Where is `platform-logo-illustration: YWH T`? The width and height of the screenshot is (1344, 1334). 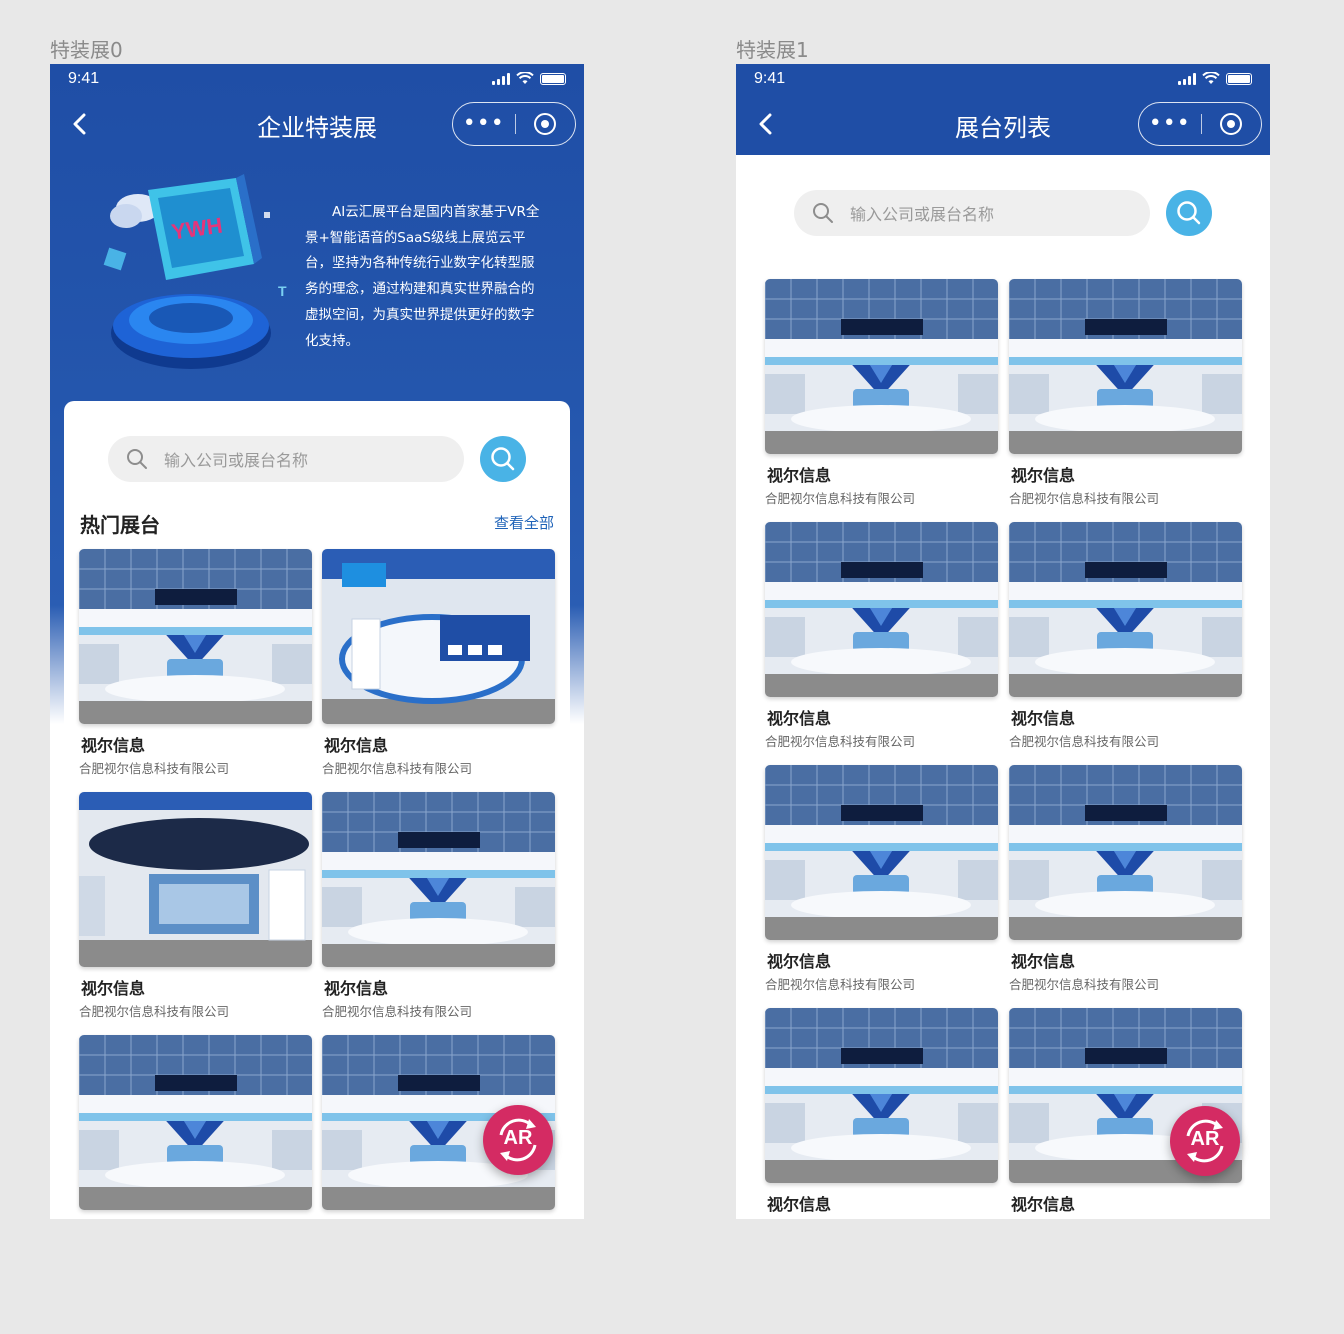 platform-logo-illustration: YWH T is located at coordinates (195, 271).